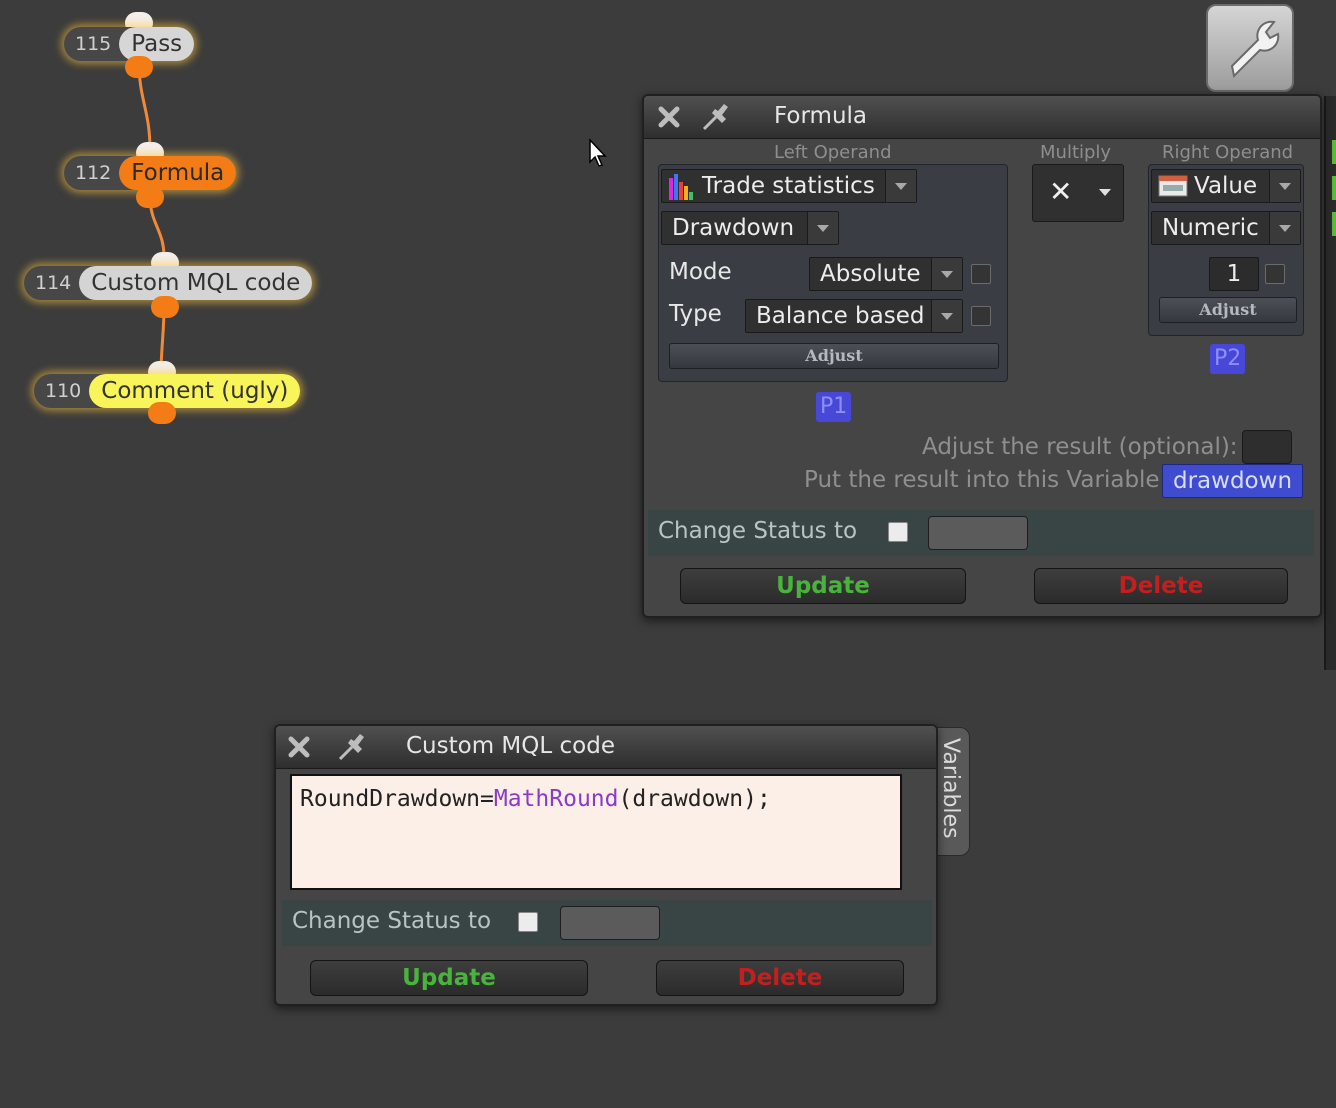  Describe the element at coordinates (981, 274) in the screenshot. I see `mode-checkbox` at that location.